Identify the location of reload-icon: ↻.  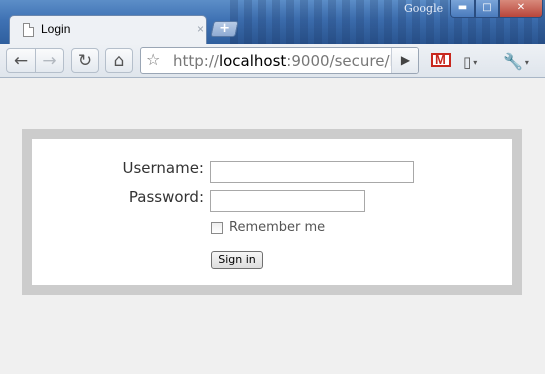
(85, 61).